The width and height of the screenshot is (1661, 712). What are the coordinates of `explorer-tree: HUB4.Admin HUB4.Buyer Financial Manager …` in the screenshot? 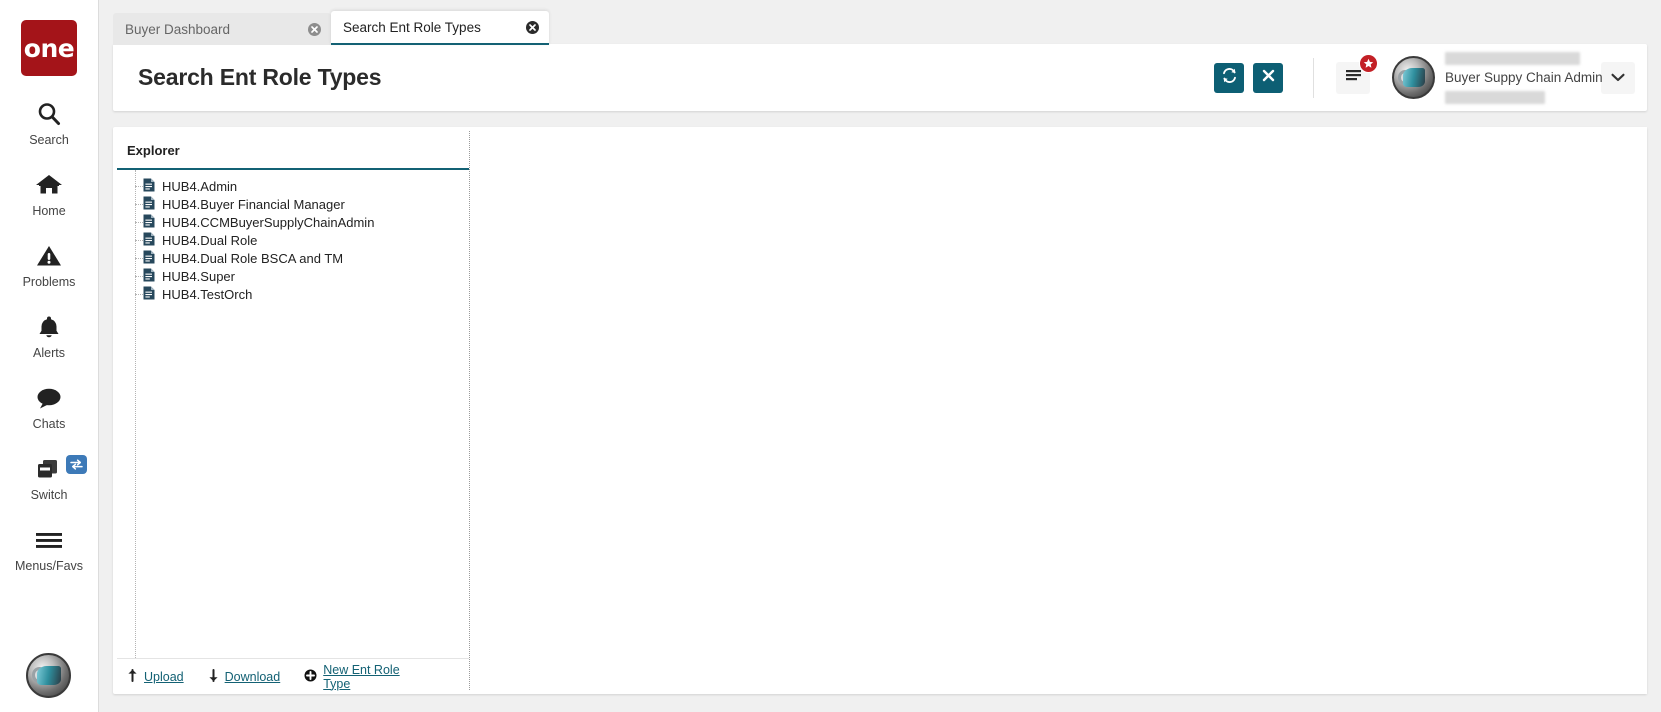 It's located at (293, 414).